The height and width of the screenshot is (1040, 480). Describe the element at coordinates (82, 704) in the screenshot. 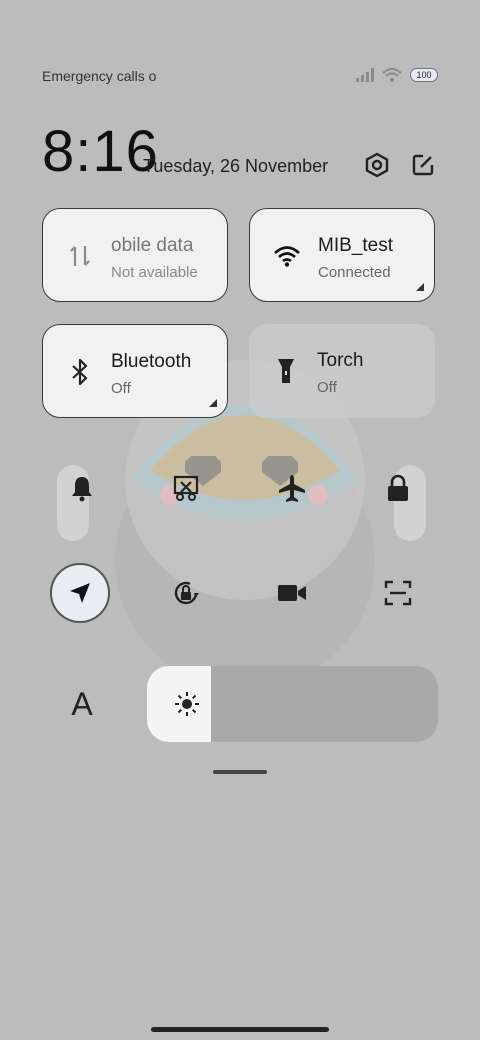

I see `font-size-button: A` at that location.